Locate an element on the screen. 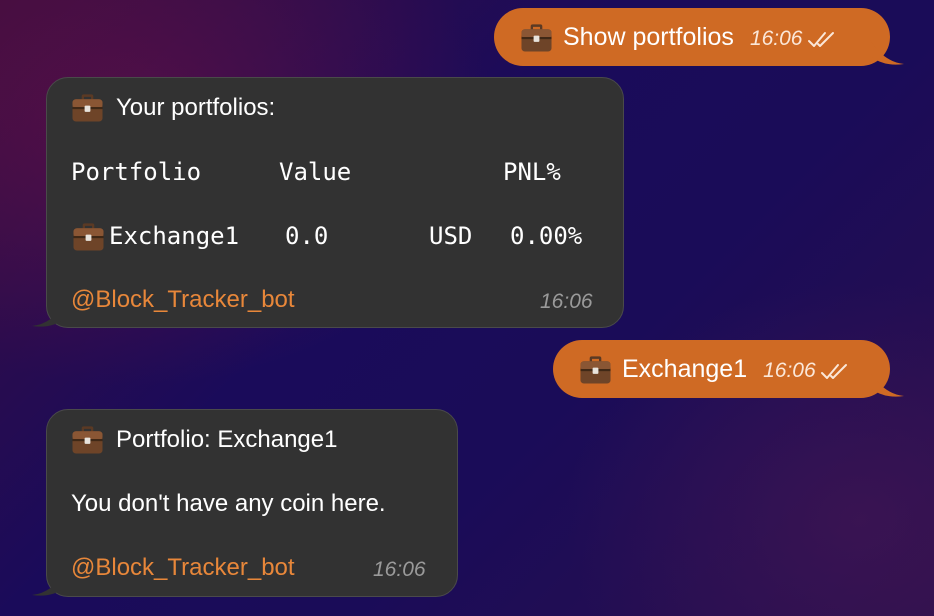 Image resolution: width=934 pixels, height=616 pixels. message-content: Show portfolios 16:06 is located at coordinates (678, 37).